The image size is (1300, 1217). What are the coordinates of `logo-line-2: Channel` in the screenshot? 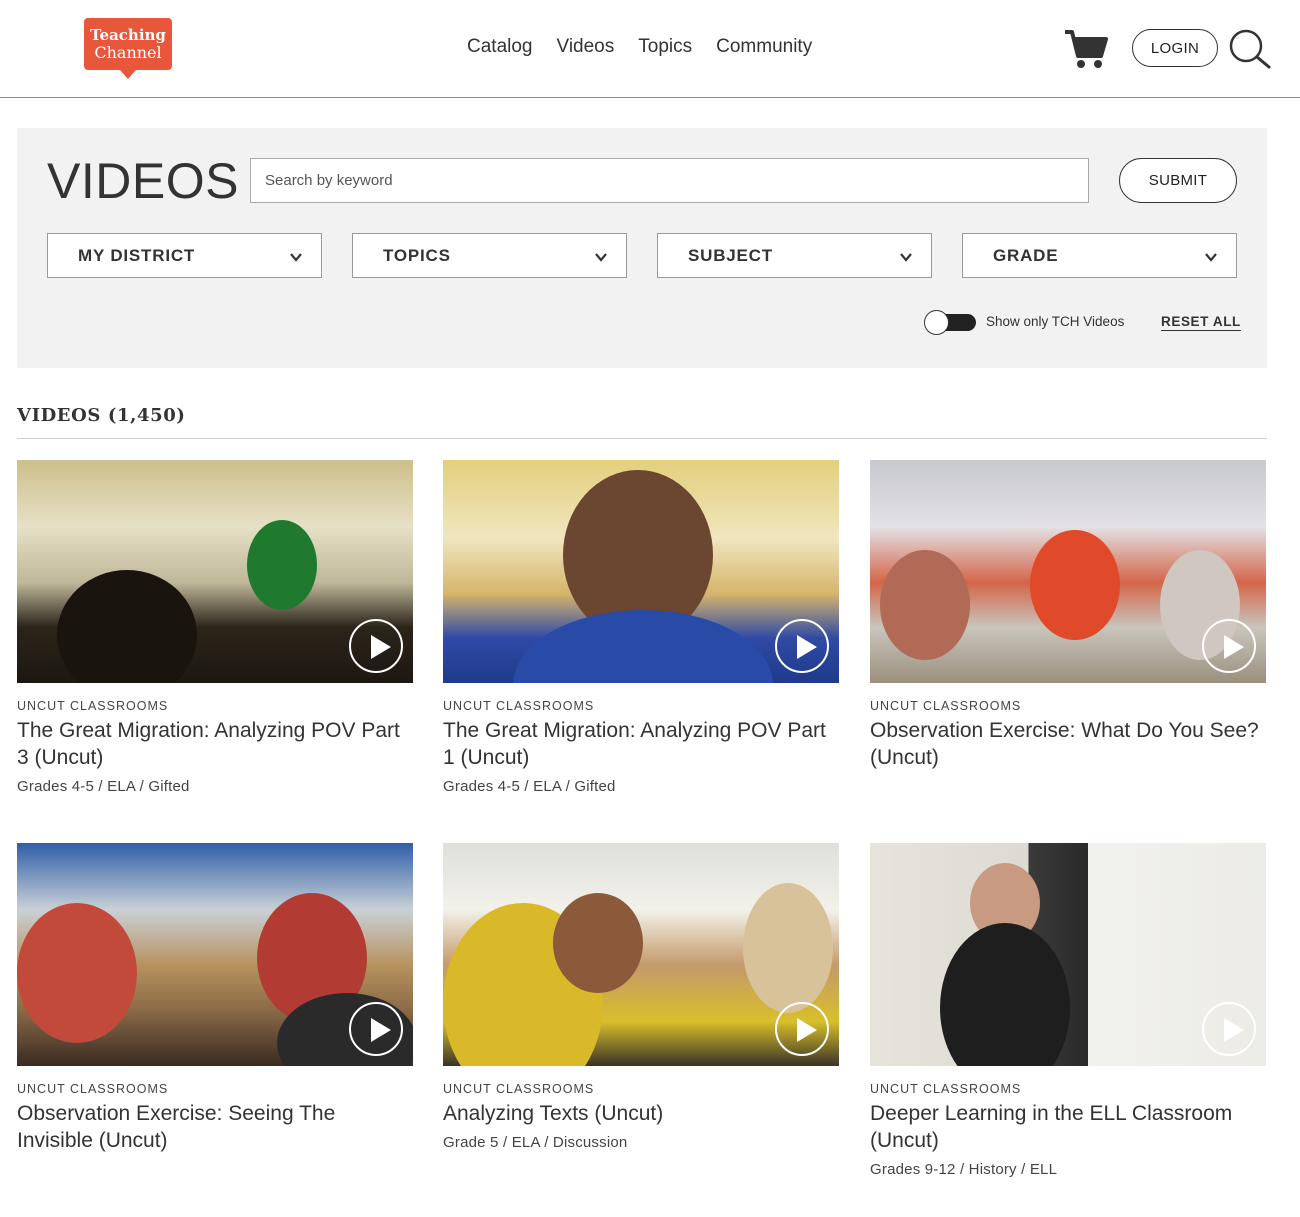 It's located at (128, 52).